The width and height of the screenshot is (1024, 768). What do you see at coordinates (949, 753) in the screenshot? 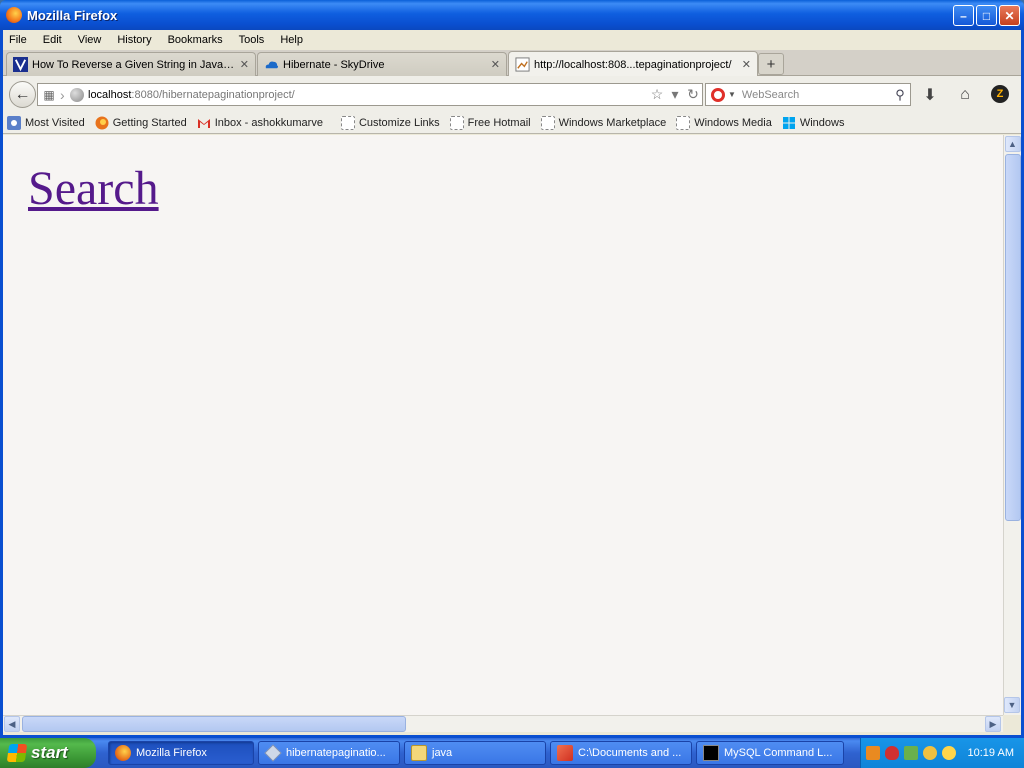
I see `messenger-icon` at bounding box center [949, 753].